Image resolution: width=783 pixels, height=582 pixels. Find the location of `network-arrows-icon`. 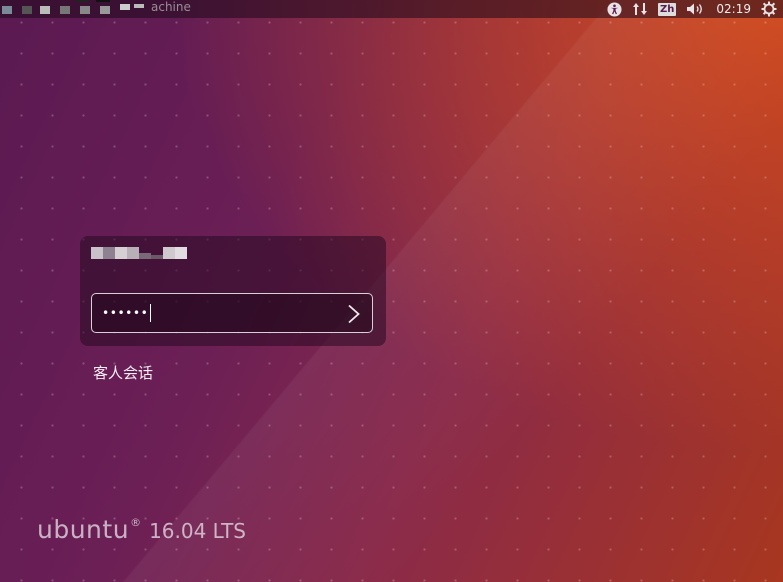

network-arrows-icon is located at coordinates (640, 9).